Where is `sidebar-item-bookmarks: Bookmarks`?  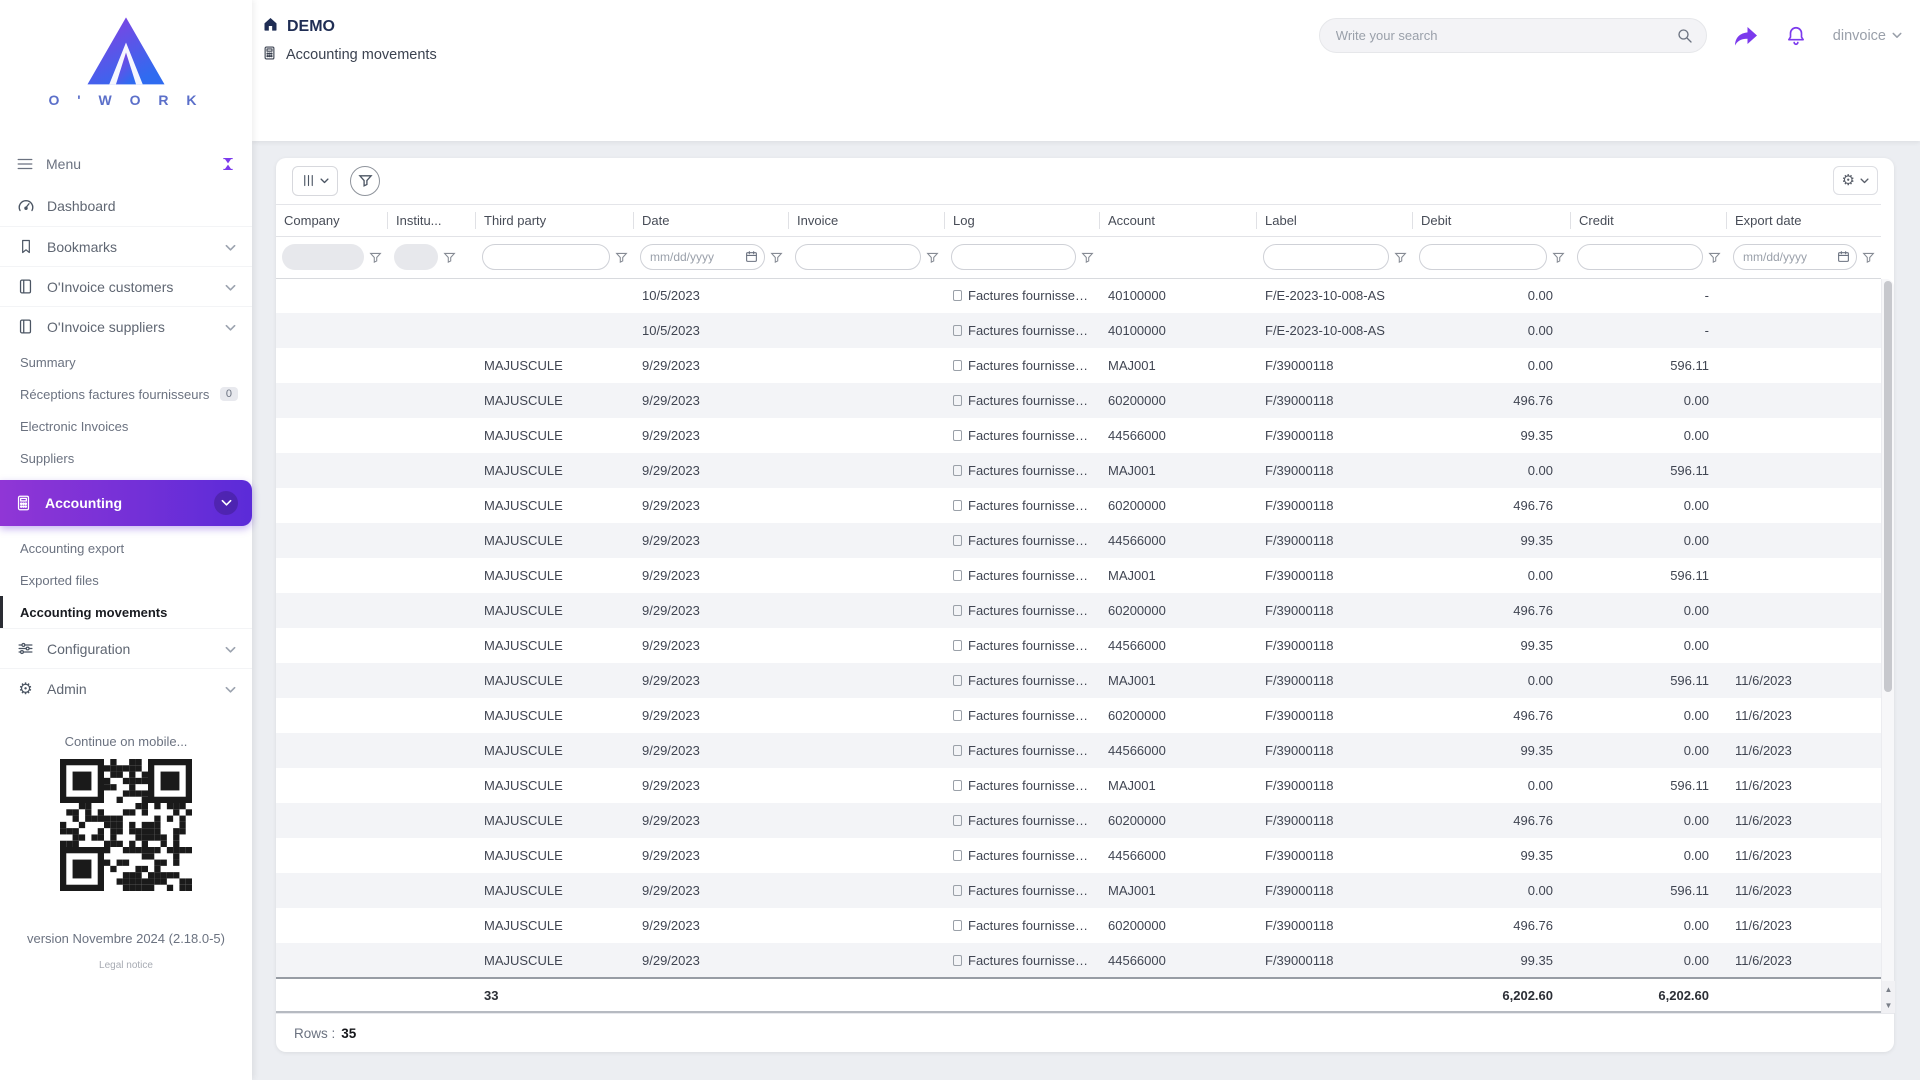 sidebar-item-bookmarks: Bookmarks is located at coordinates (126, 246).